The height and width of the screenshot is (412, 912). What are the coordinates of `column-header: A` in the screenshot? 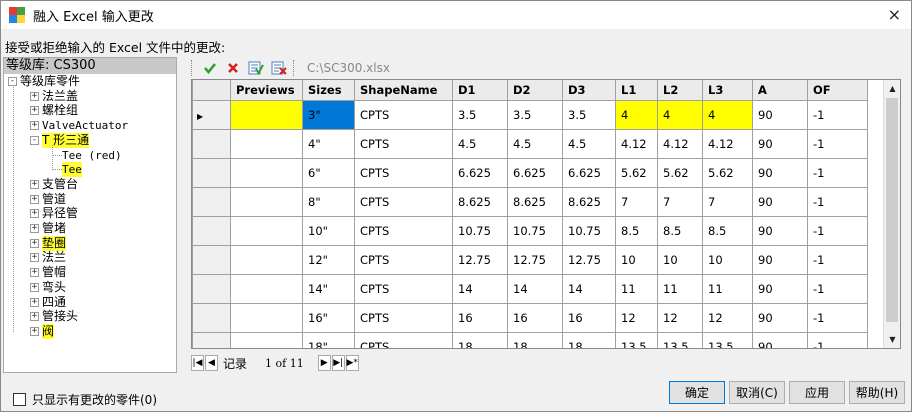 It's located at (780, 90).